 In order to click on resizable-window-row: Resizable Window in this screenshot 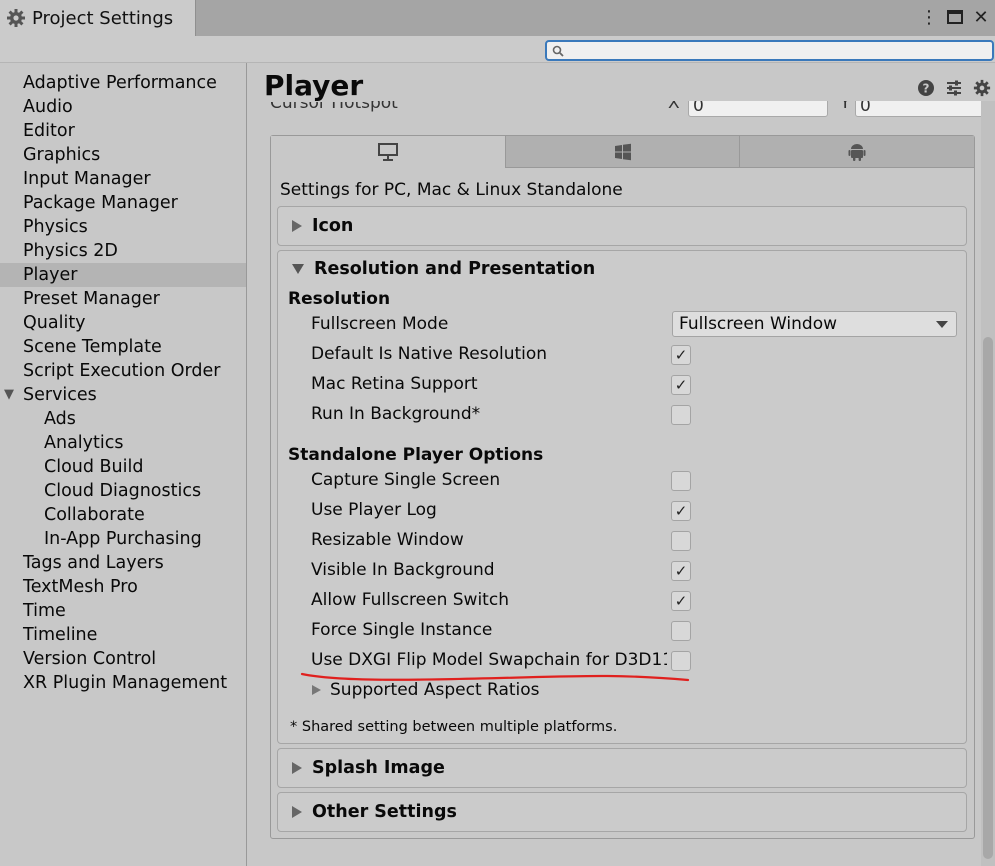, I will do `click(636, 541)`.